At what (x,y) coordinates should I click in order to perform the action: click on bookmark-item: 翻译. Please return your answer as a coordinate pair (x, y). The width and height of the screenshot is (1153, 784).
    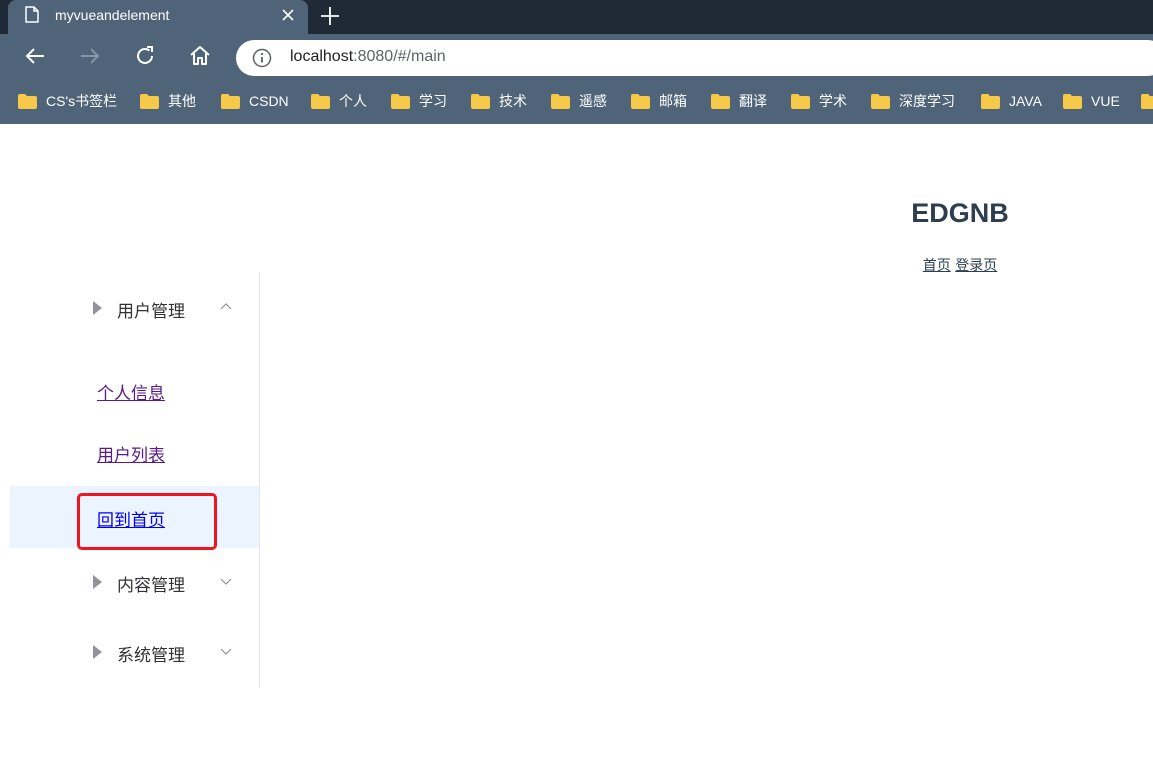
    Looking at the image, I should click on (739, 101).